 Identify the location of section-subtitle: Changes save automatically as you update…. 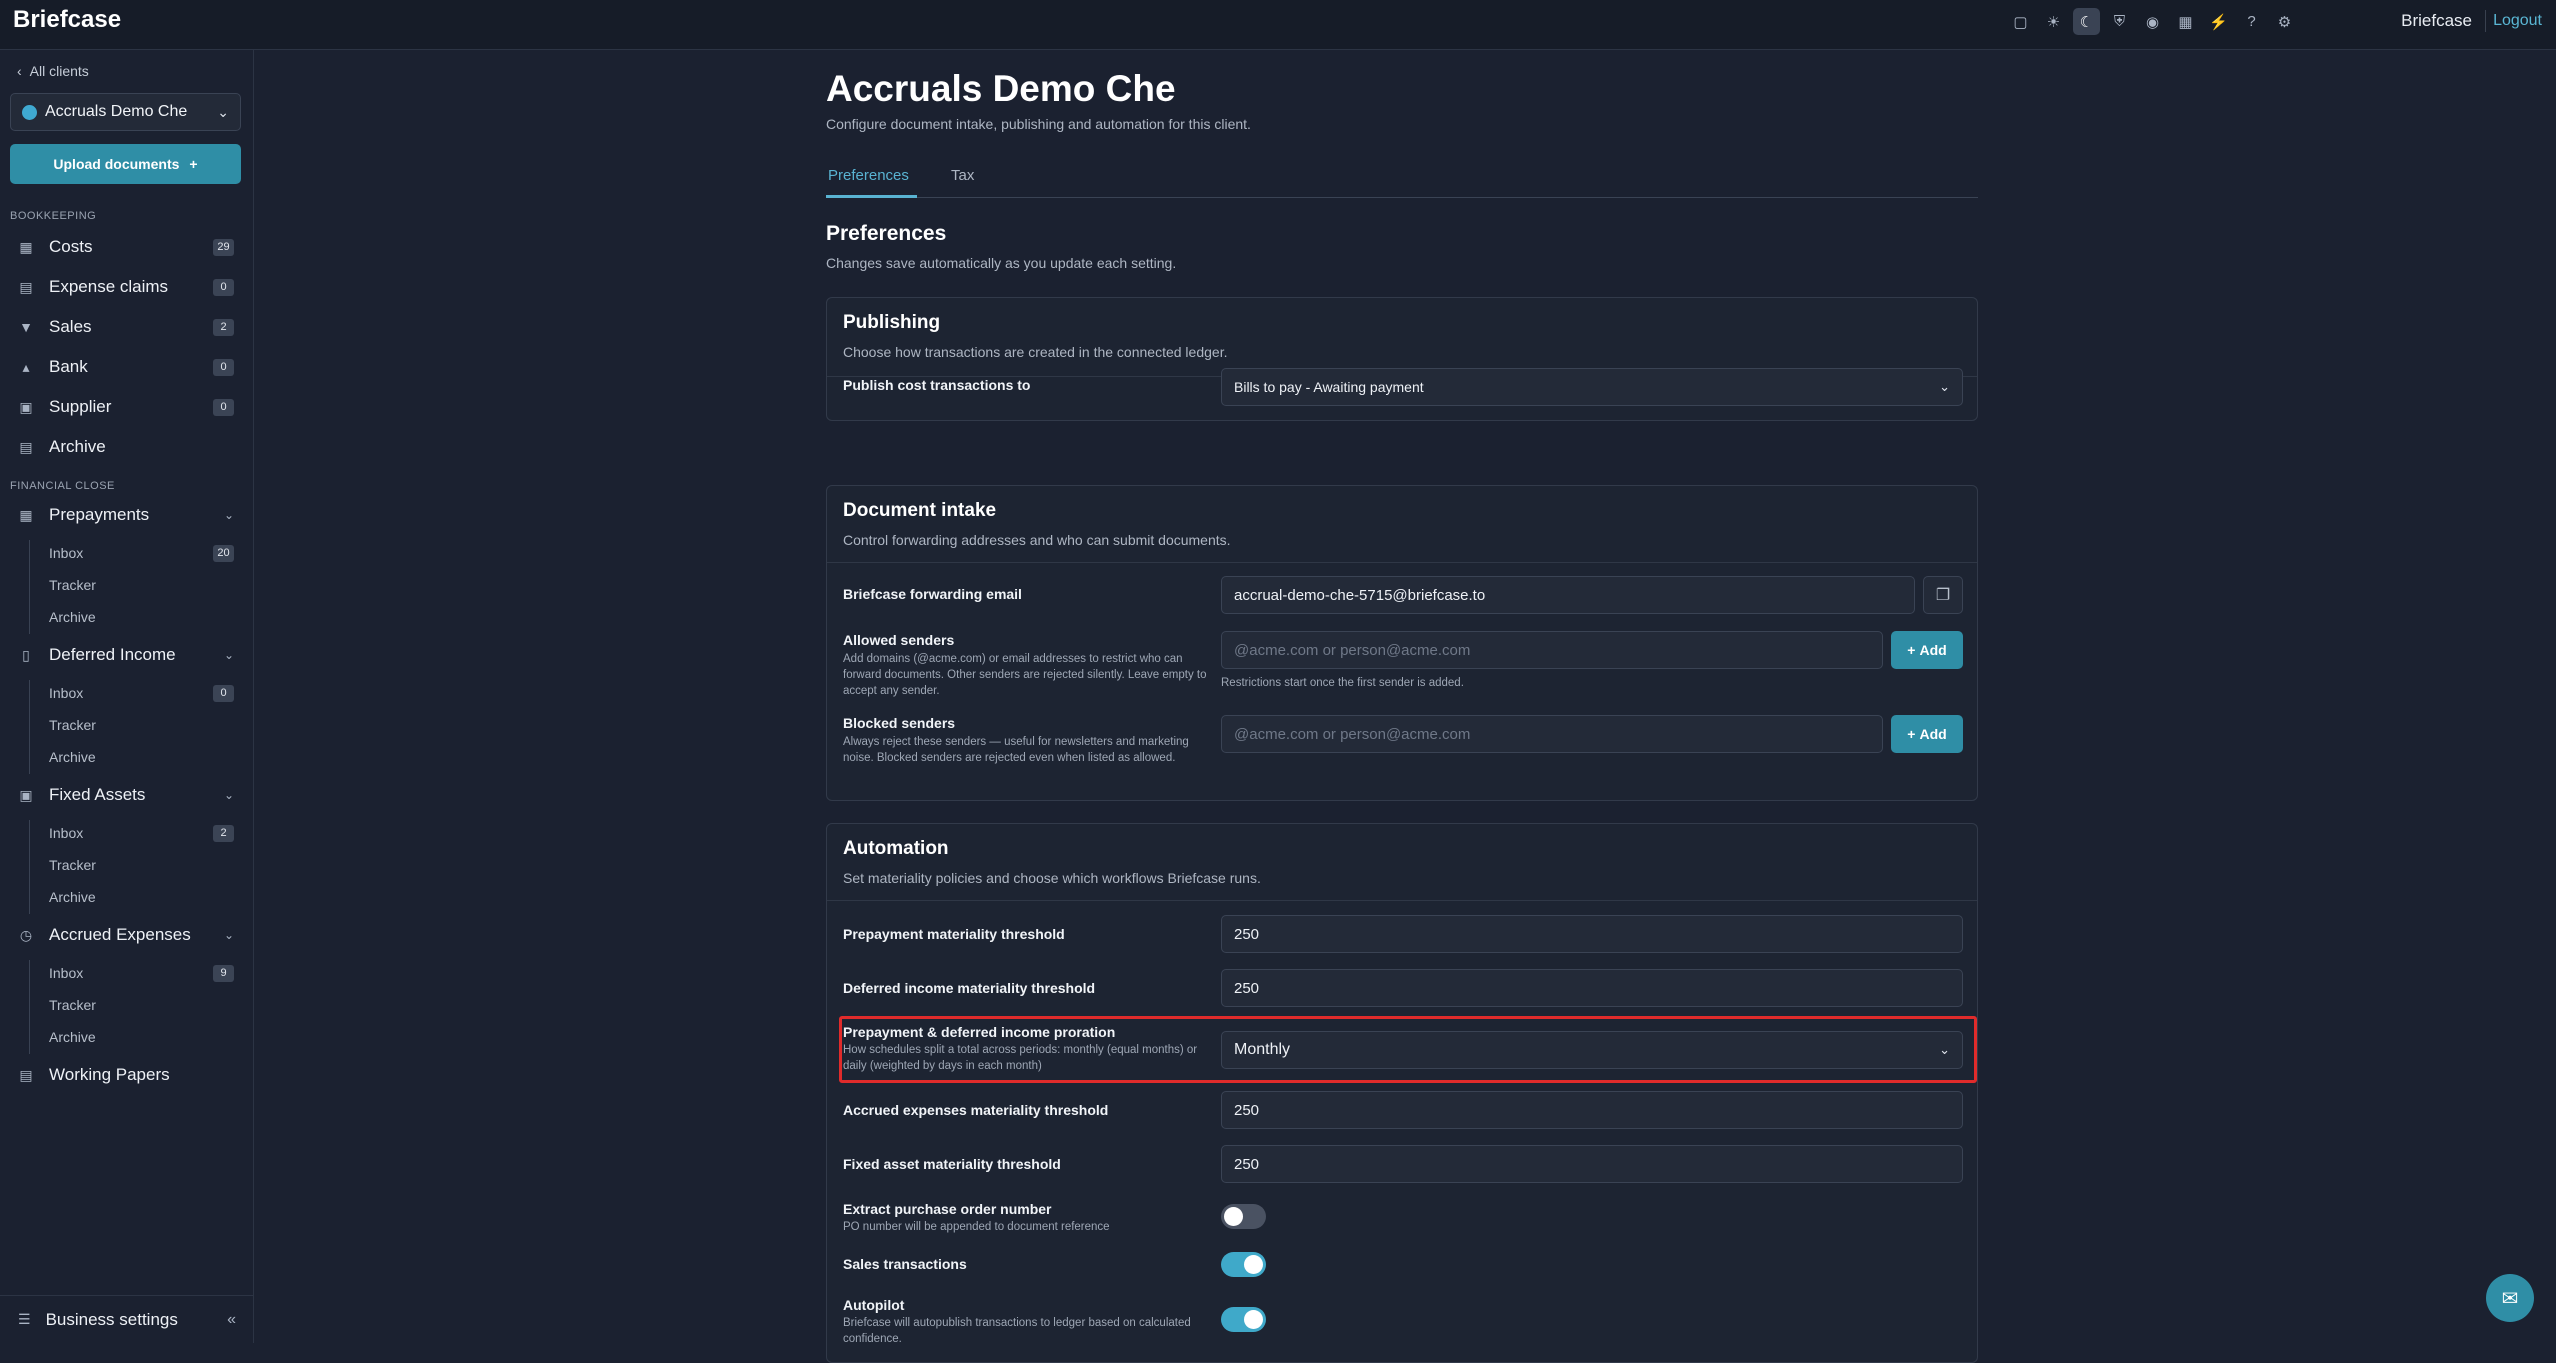
(1001, 263).